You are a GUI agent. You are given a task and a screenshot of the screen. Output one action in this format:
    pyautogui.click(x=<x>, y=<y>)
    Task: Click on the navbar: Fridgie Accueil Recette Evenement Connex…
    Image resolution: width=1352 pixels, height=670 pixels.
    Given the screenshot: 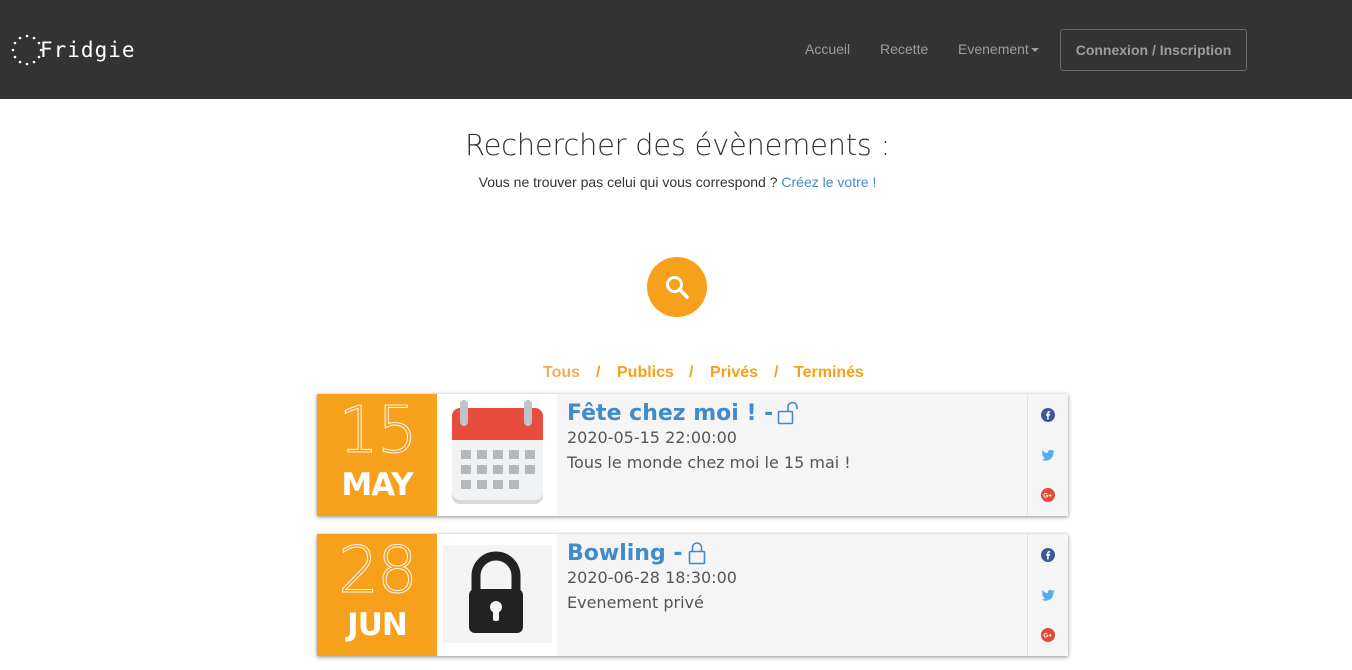 What is the action you would take?
    pyautogui.click(x=676, y=49)
    